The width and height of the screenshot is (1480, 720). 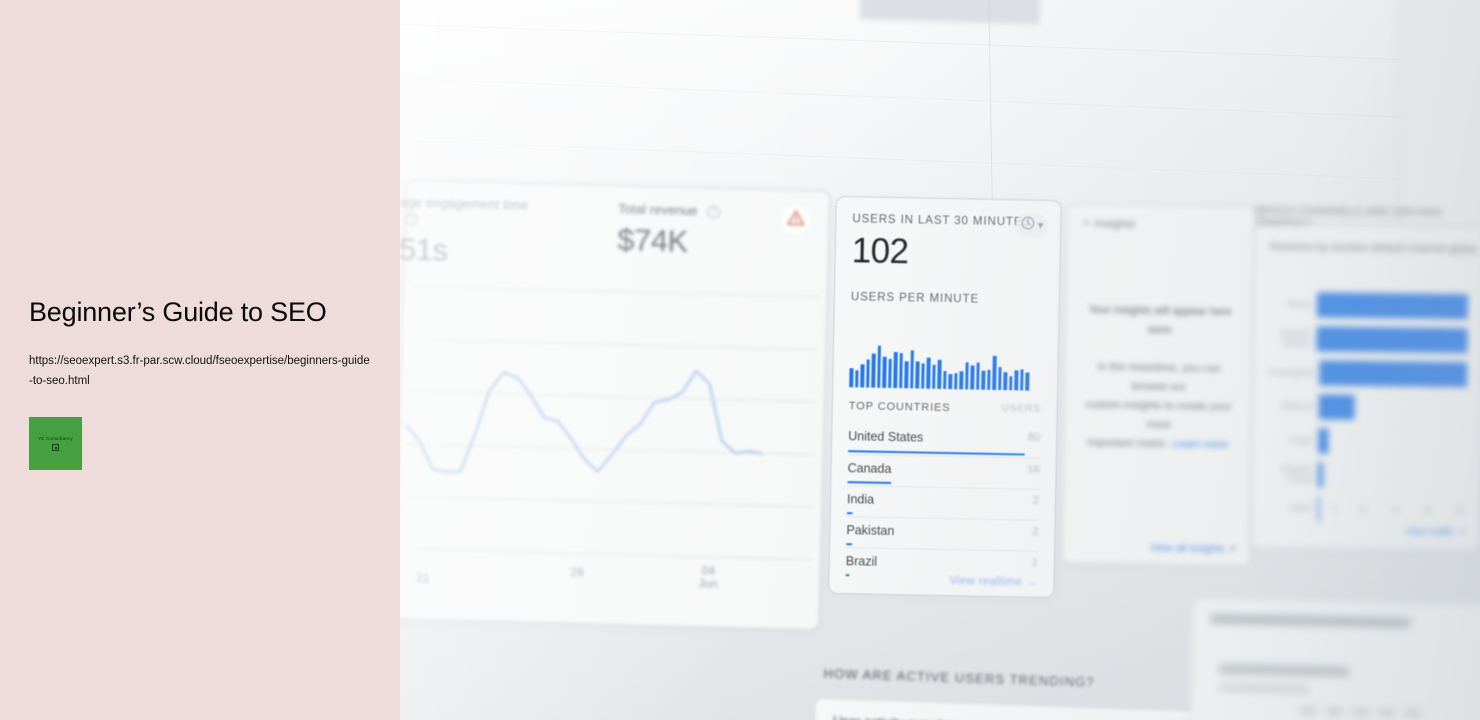 I want to click on x-tick: 21, so click(x=423, y=578).